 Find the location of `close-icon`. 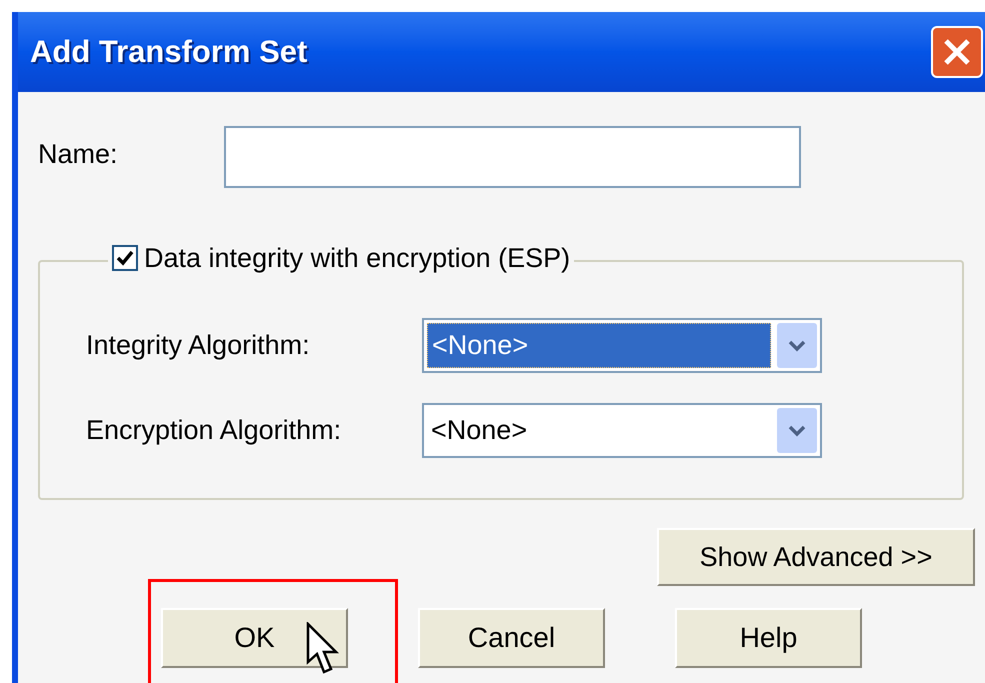

close-icon is located at coordinates (957, 52).